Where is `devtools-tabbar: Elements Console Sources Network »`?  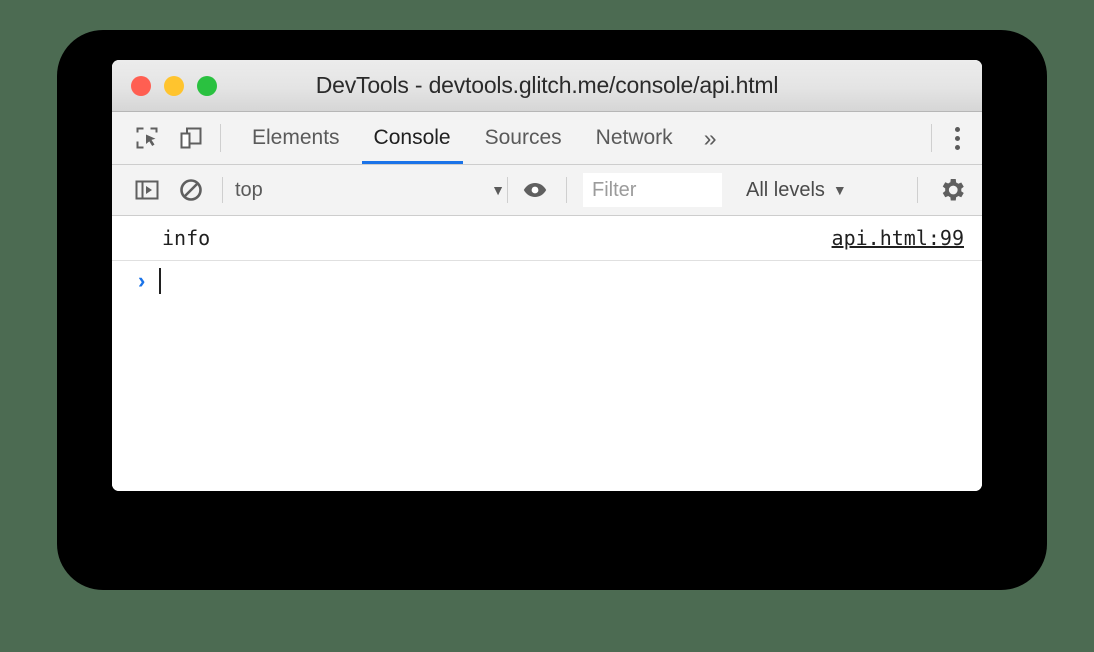
devtools-tabbar: Elements Console Sources Network » is located at coordinates (547, 138).